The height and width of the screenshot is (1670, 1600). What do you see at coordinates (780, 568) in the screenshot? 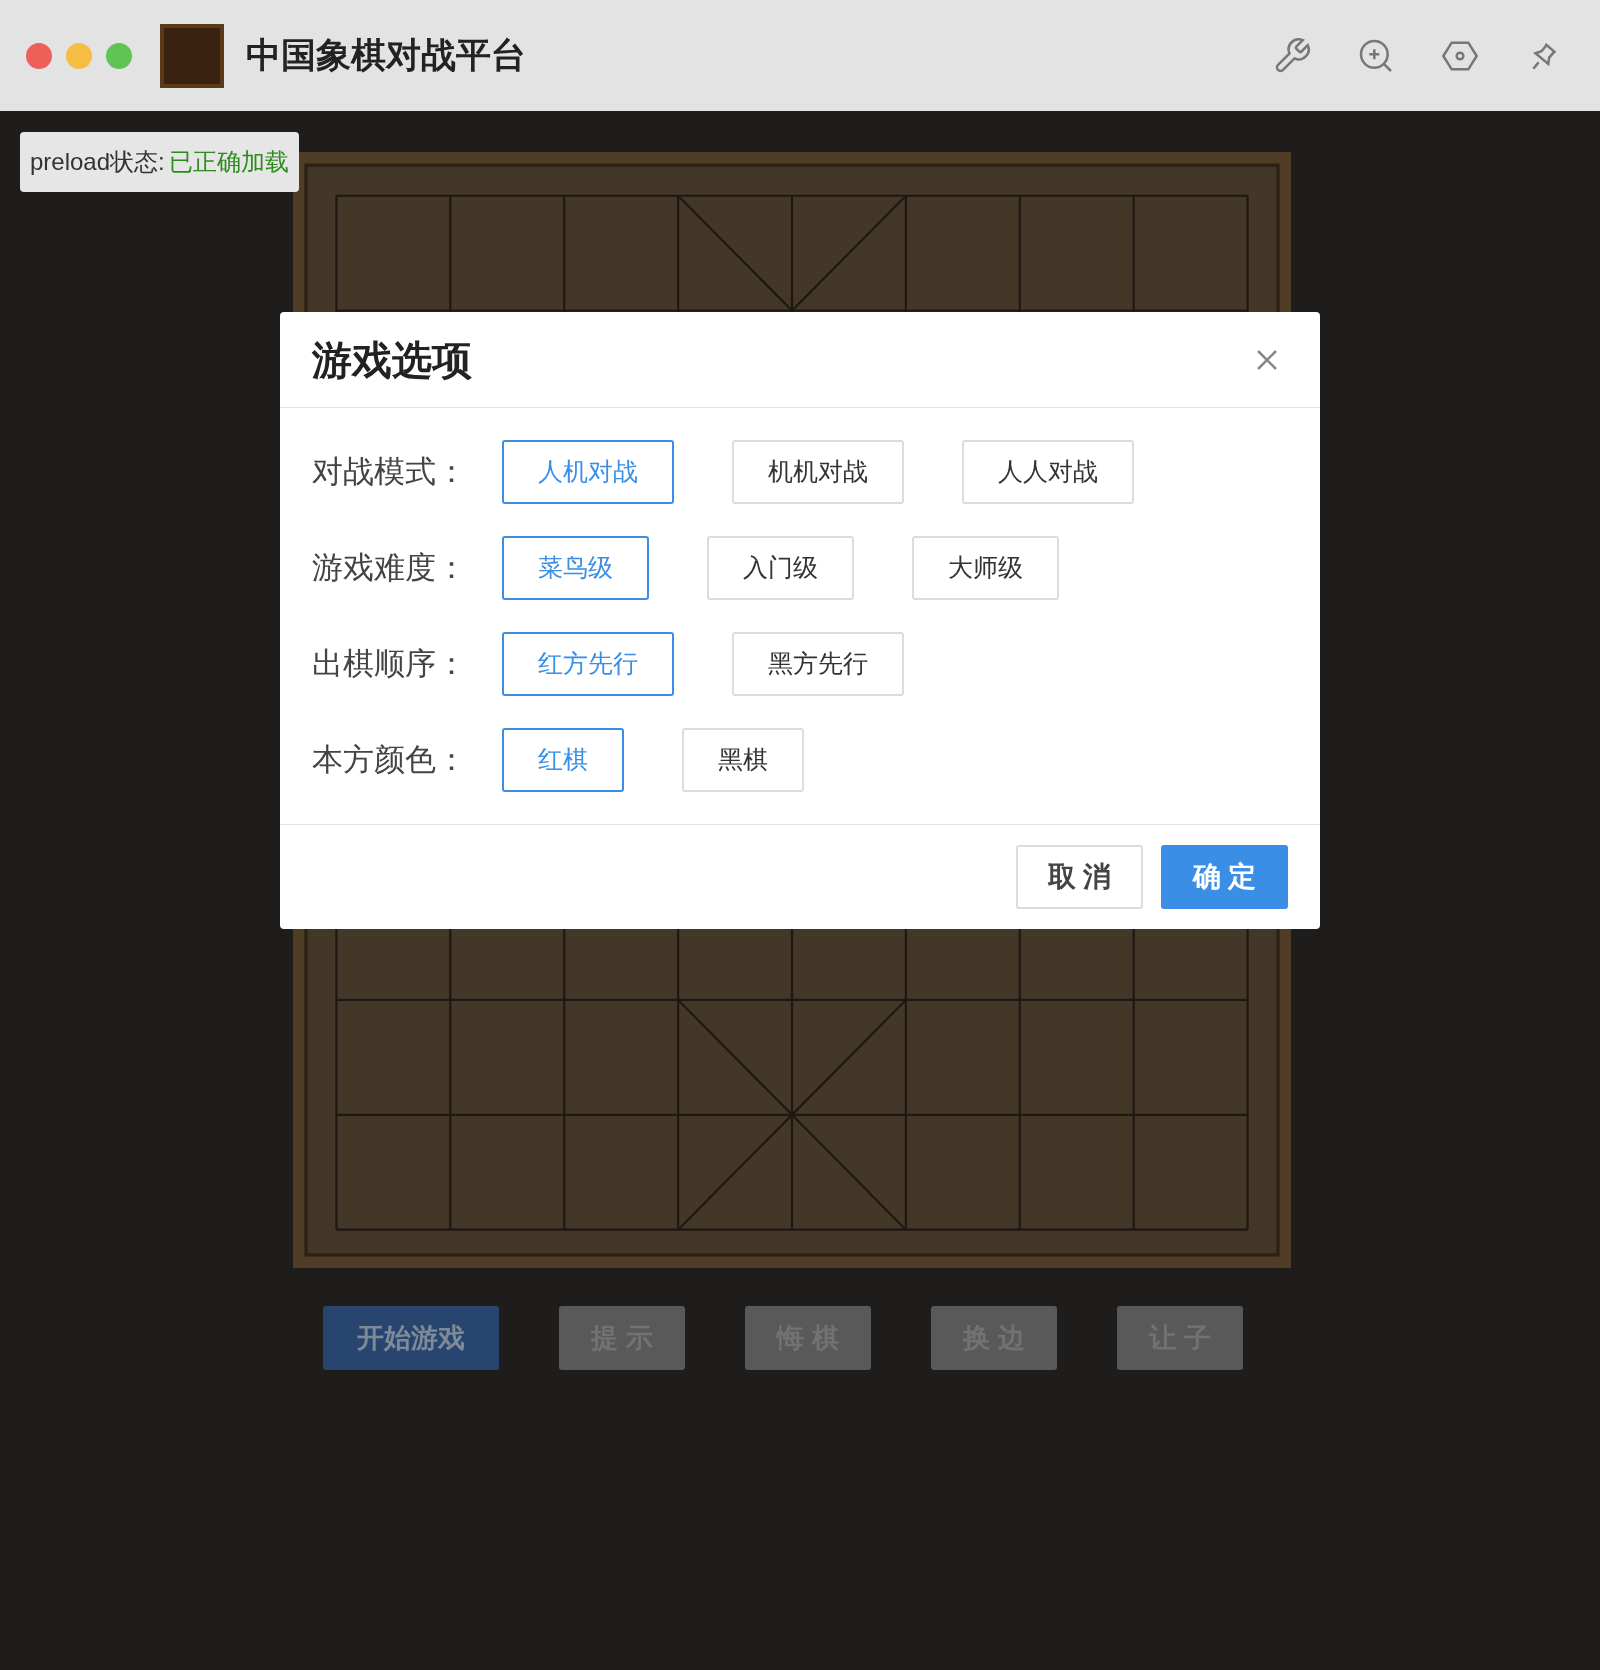
I see `choice-button: 入门级` at bounding box center [780, 568].